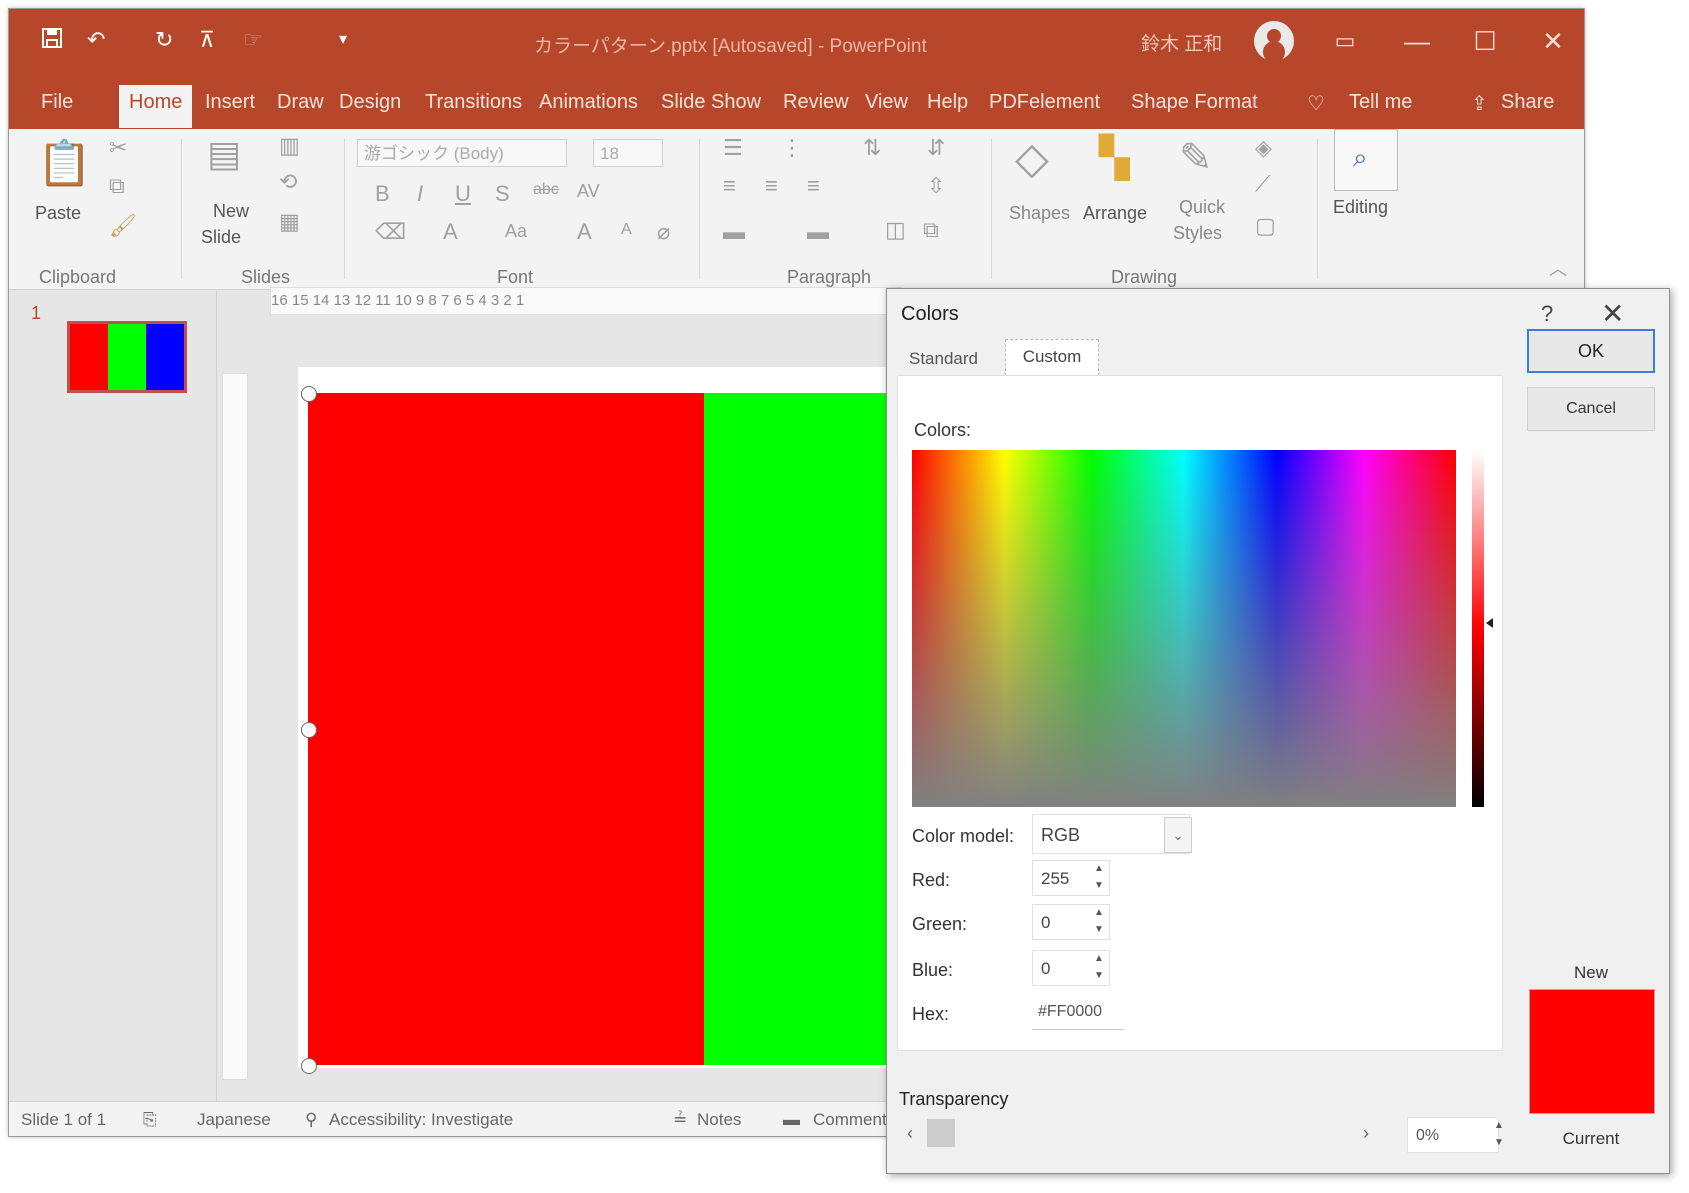  Describe the element at coordinates (771, 186) in the screenshot. I see `align-center-icon: ≡` at that location.